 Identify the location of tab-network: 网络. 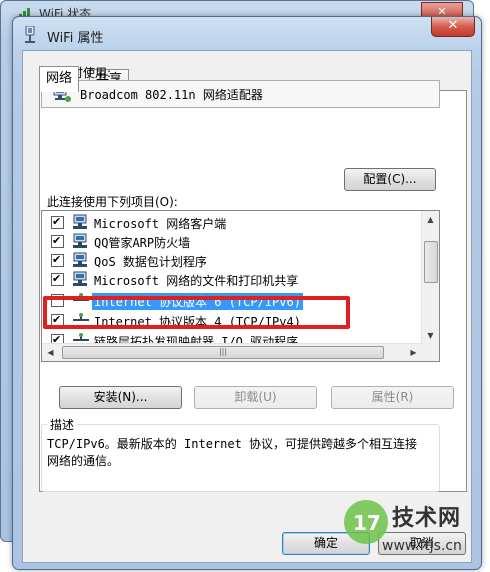
(59, 79).